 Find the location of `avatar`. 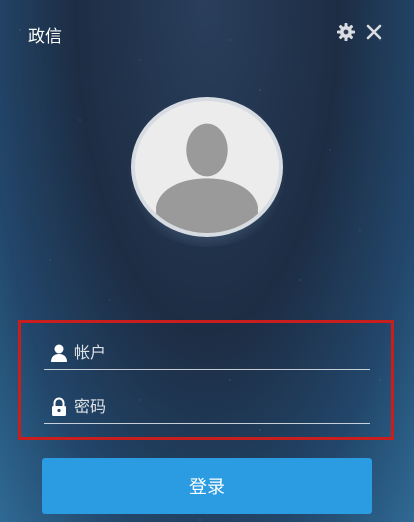

avatar is located at coordinates (207, 167).